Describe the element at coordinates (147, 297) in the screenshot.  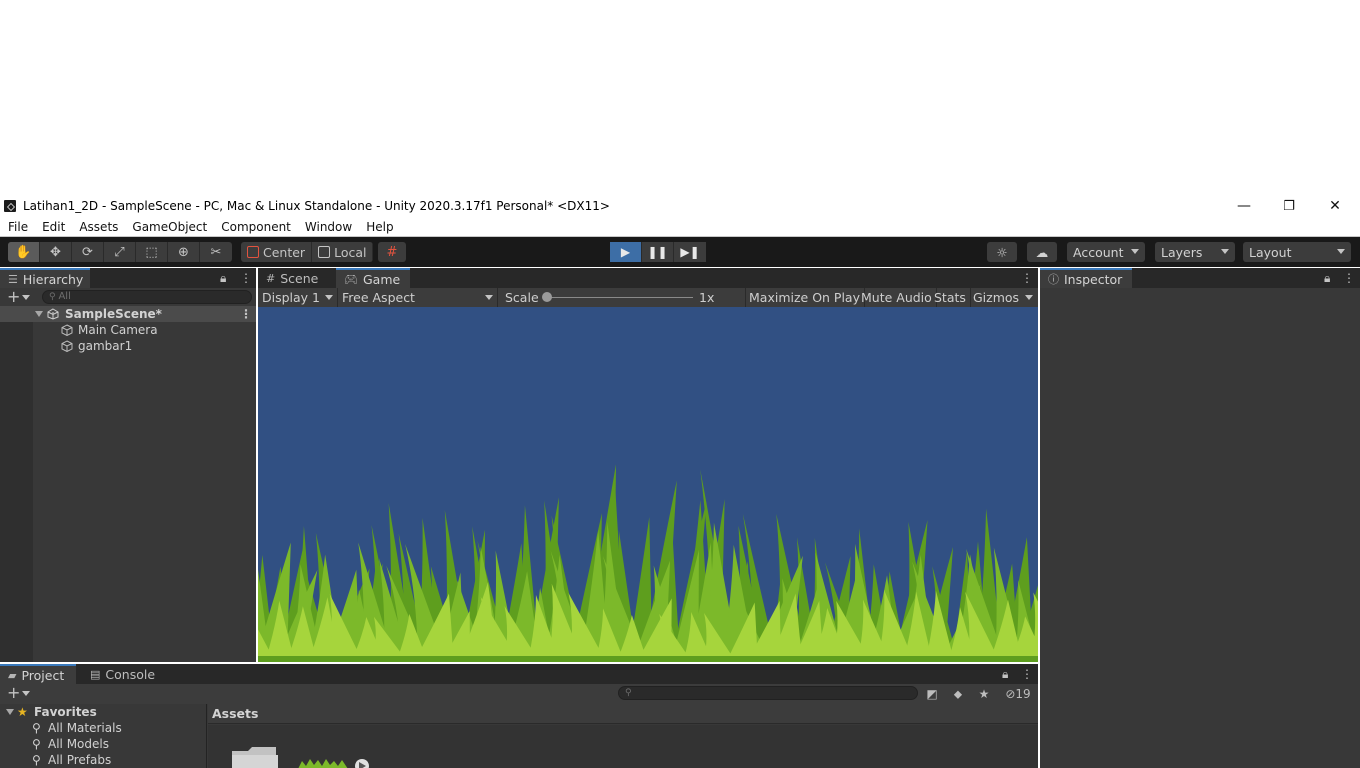
I see `hierarchy-search-input: ⚲ All` at that location.